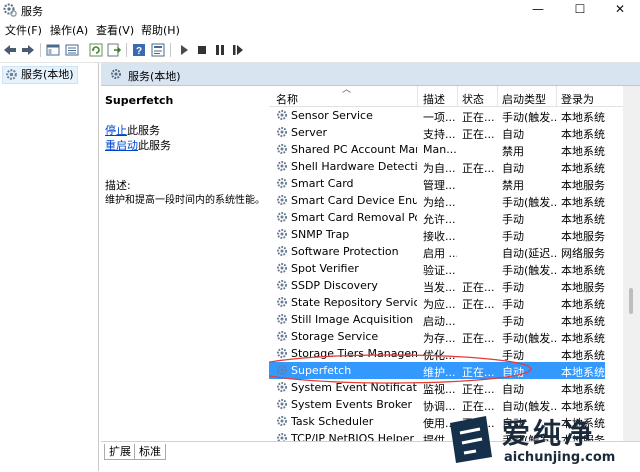 Image resolution: width=640 pixels, height=472 pixels. What do you see at coordinates (540, 440) in the screenshot?
I see `watermark-logo: 爱纯净 aichunjing.com` at bounding box center [540, 440].